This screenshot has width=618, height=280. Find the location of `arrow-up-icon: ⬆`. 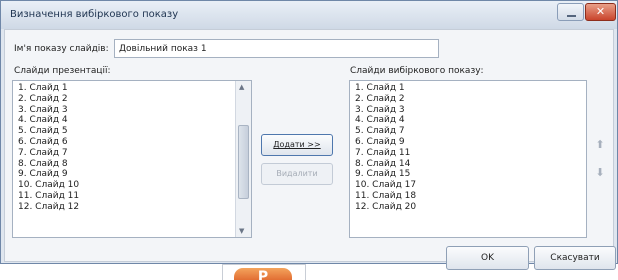

arrow-up-icon: ⬆ is located at coordinates (600, 144).